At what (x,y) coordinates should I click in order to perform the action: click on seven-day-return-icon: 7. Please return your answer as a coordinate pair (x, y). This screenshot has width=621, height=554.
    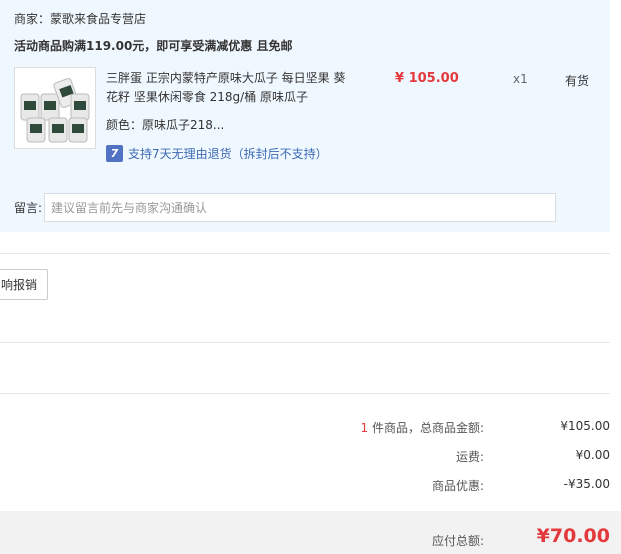
    Looking at the image, I should click on (114, 153).